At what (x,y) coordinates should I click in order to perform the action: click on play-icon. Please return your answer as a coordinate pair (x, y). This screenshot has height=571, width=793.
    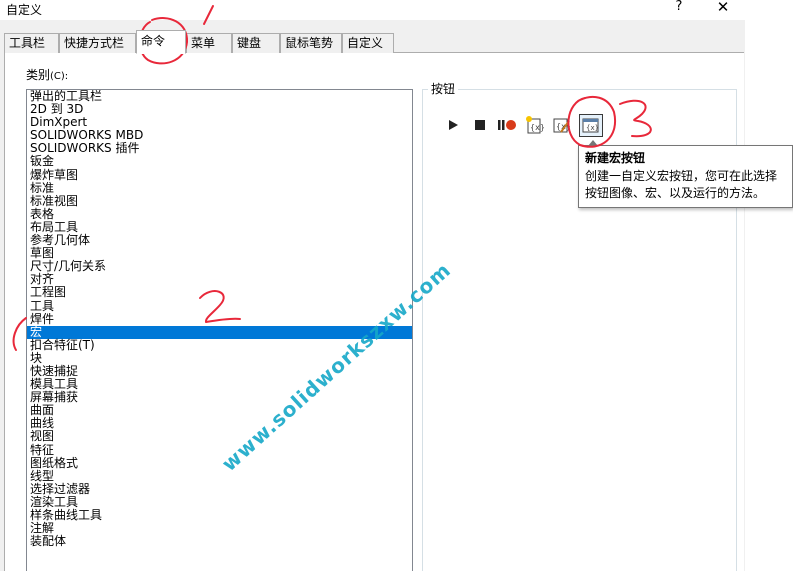
    Looking at the image, I should click on (454, 125).